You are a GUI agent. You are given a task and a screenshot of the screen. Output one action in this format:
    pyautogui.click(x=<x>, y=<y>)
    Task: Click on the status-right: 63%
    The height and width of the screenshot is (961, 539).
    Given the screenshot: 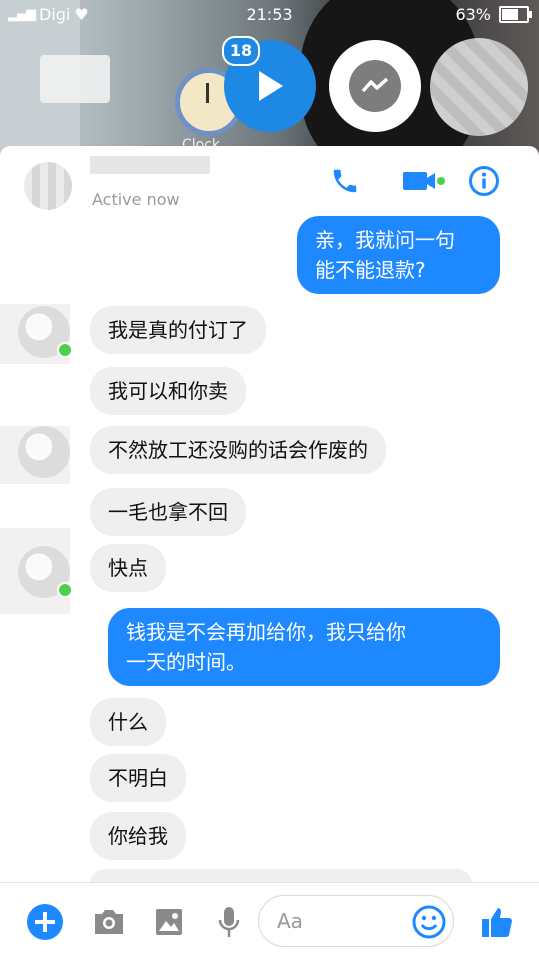 What is the action you would take?
    pyautogui.click(x=493, y=14)
    